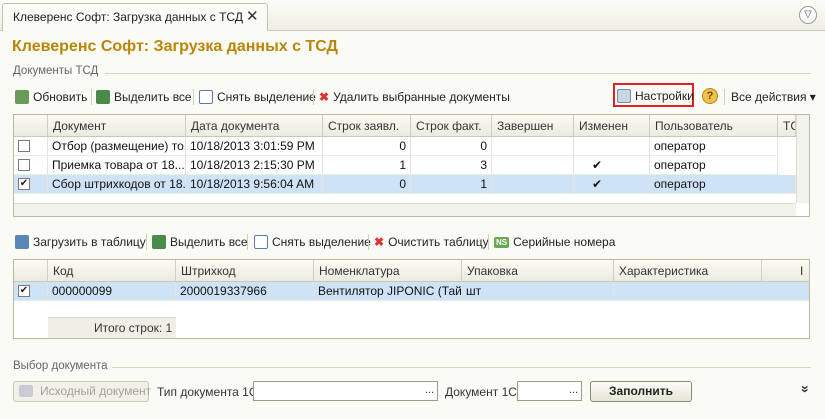 This screenshot has width=825, height=419. What do you see at coordinates (787, 126) in the screenshot?
I see `column-header: ТС` at bounding box center [787, 126].